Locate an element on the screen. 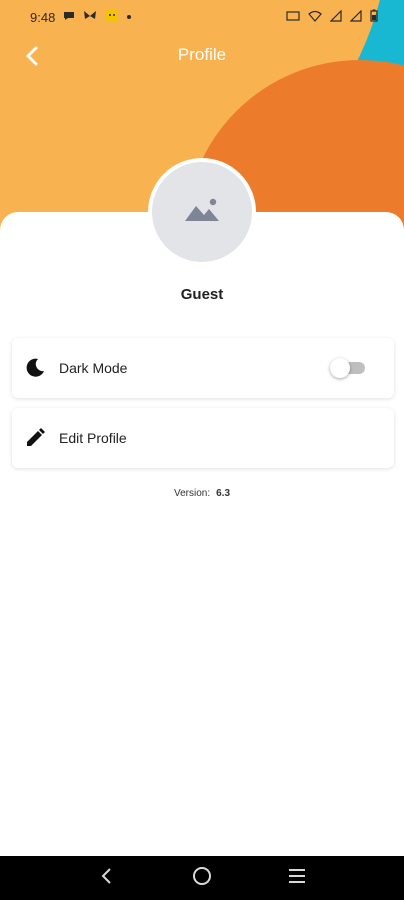 The image size is (404, 900). app-version: Version: 6.3 is located at coordinates (202, 493).